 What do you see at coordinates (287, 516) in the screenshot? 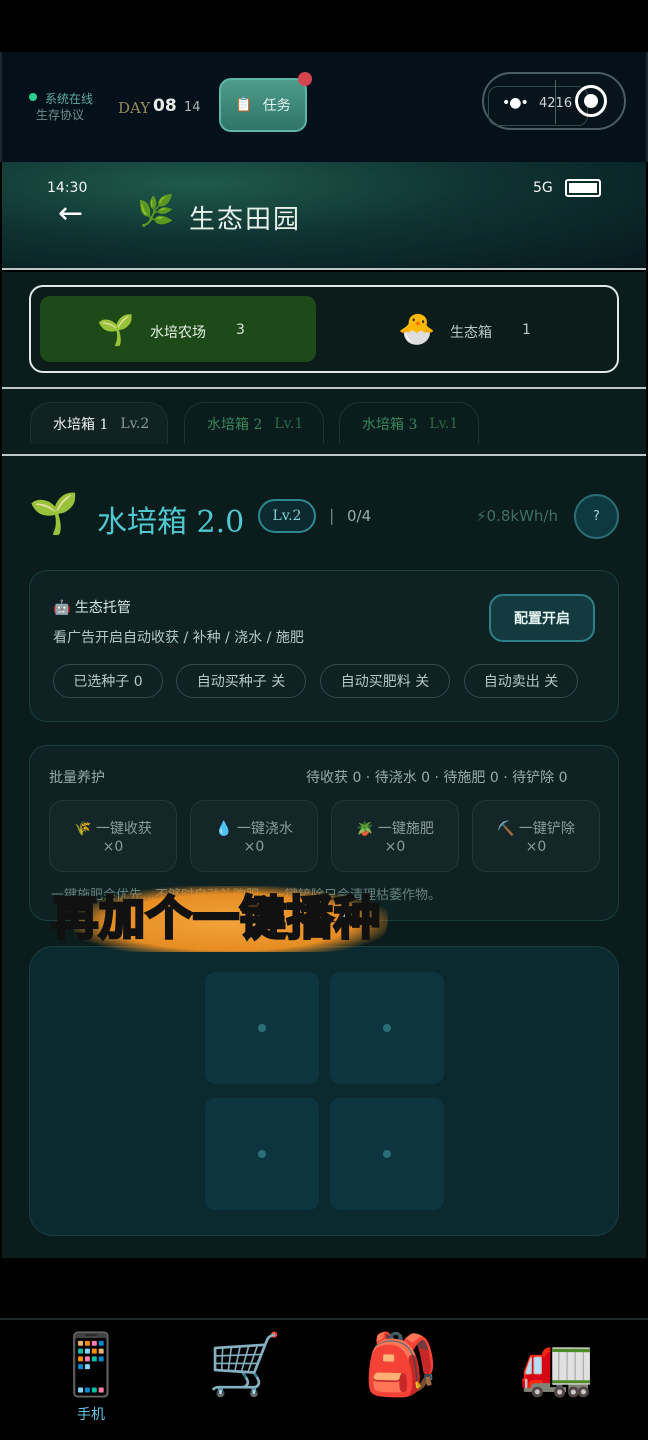
I see `box-level-badge: Lv.2` at bounding box center [287, 516].